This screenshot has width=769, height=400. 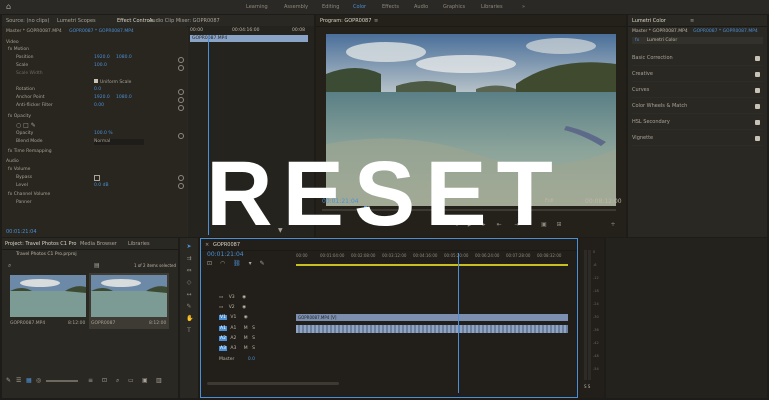 What do you see at coordinates (189, 271) in the screenshot?
I see `ripple-edit-icon: ⇔` at bounding box center [189, 271].